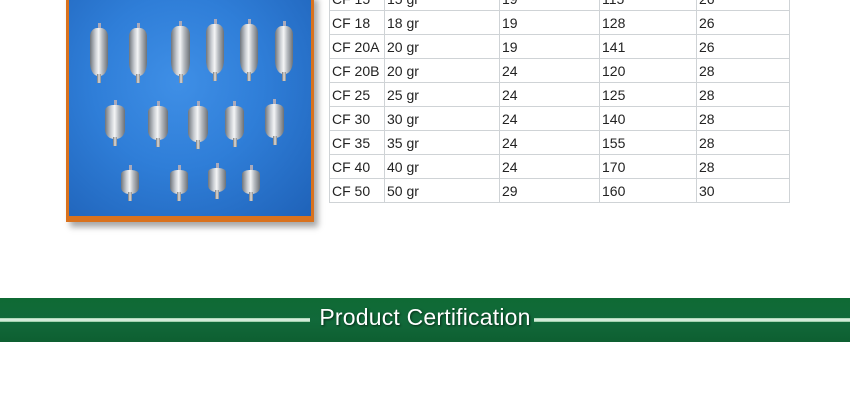  I want to click on table-cell-model: CF 18, so click(357, 22).